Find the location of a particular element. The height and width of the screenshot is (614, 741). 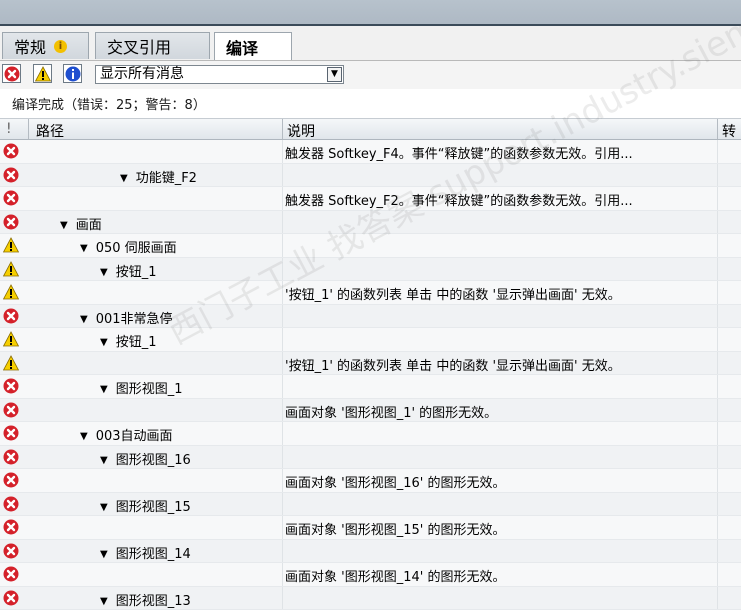

filter-info-button is located at coordinates (72, 73).